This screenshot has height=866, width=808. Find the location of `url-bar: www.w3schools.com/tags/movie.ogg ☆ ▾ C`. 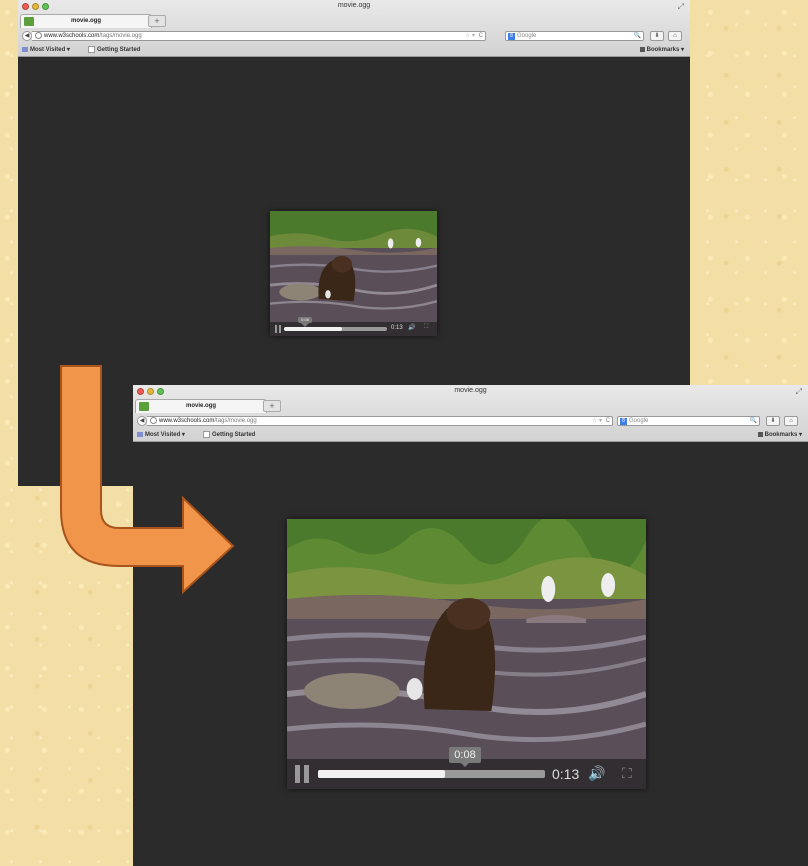

url-bar: www.w3schools.com/tags/movie.ogg ☆ ▾ C is located at coordinates (259, 36).